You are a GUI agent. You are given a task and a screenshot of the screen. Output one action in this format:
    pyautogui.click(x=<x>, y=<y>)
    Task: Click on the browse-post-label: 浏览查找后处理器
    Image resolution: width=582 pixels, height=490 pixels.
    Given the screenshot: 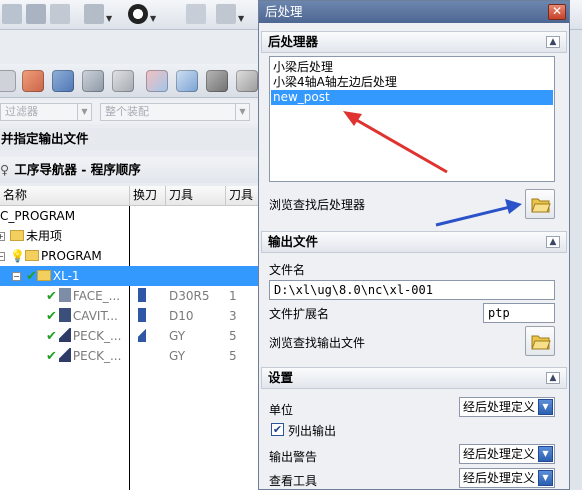 What is the action you would take?
    pyautogui.click(x=317, y=205)
    